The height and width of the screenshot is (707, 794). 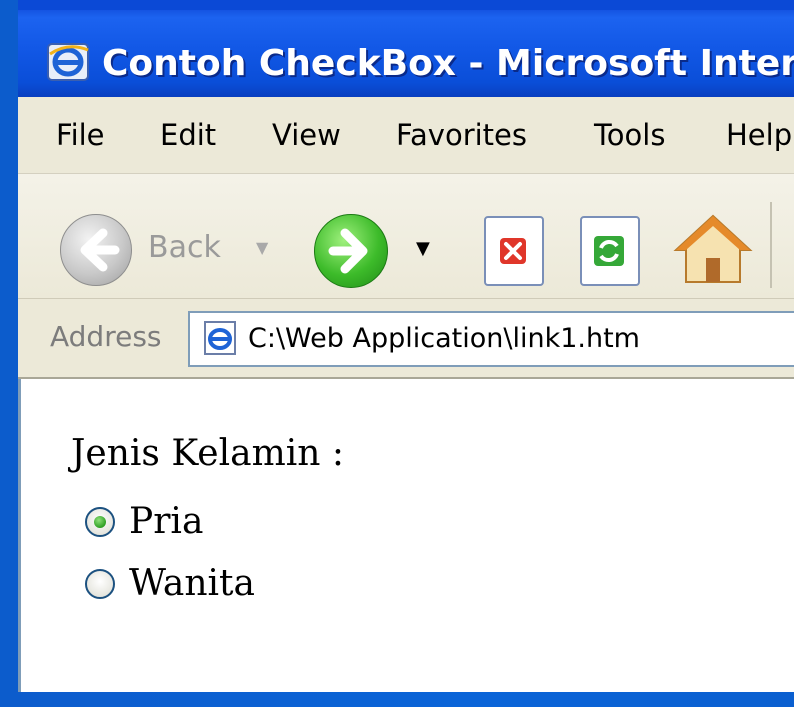 What do you see at coordinates (188, 135) in the screenshot?
I see `menu-edit: Edit` at bounding box center [188, 135].